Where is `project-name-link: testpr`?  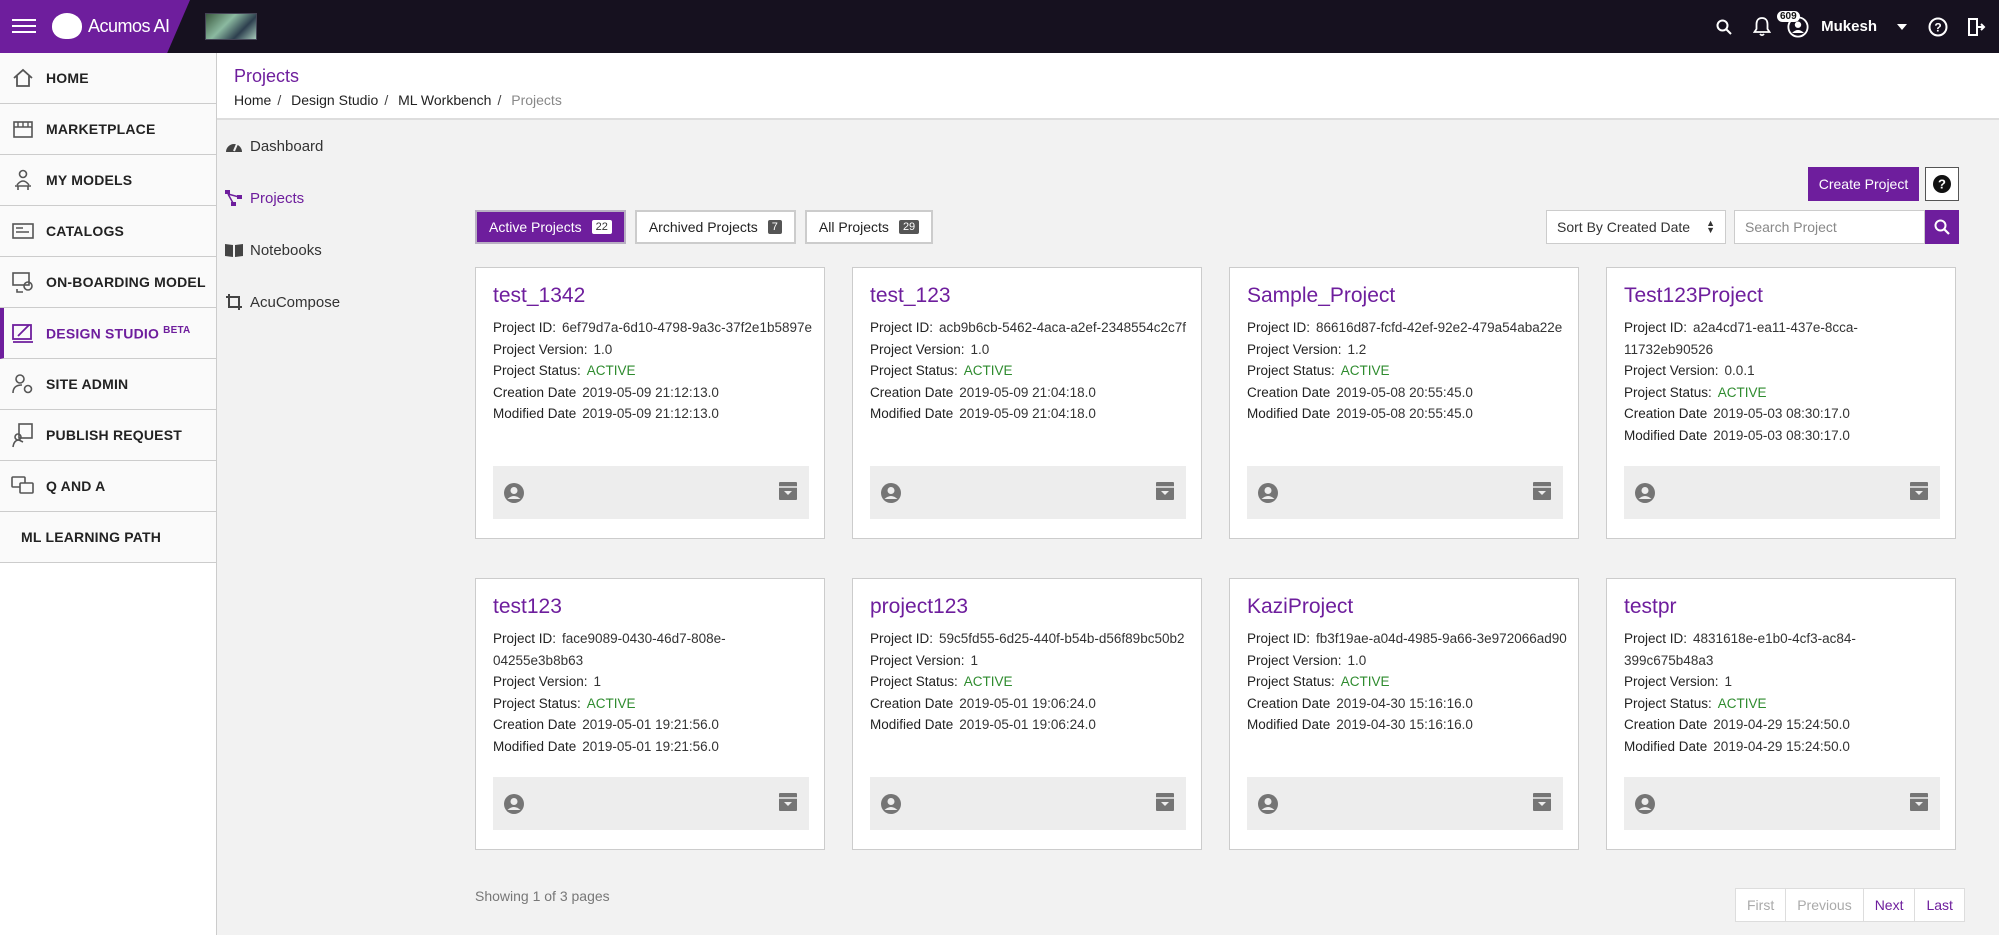 project-name-link: testpr is located at coordinates (1650, 607).